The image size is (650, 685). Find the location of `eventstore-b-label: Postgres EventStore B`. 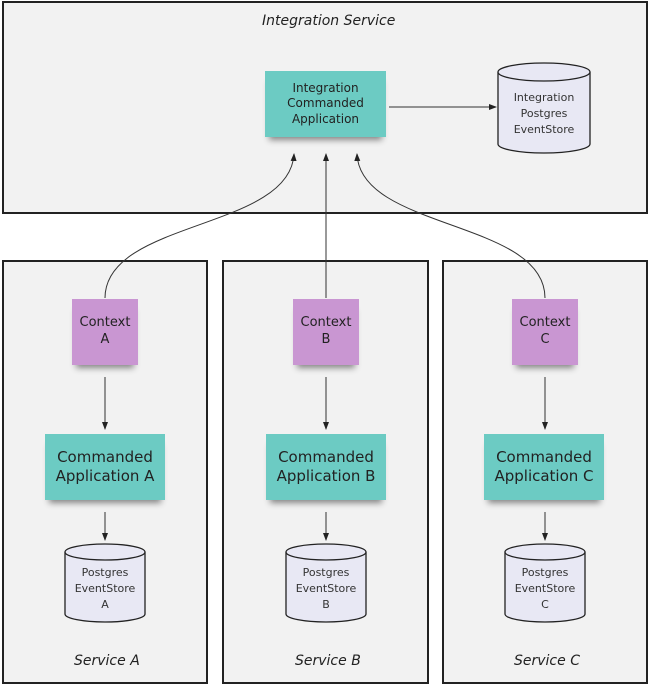

eventstore-b-label: Postgres EventStore B is located at coordinates (326, 589).